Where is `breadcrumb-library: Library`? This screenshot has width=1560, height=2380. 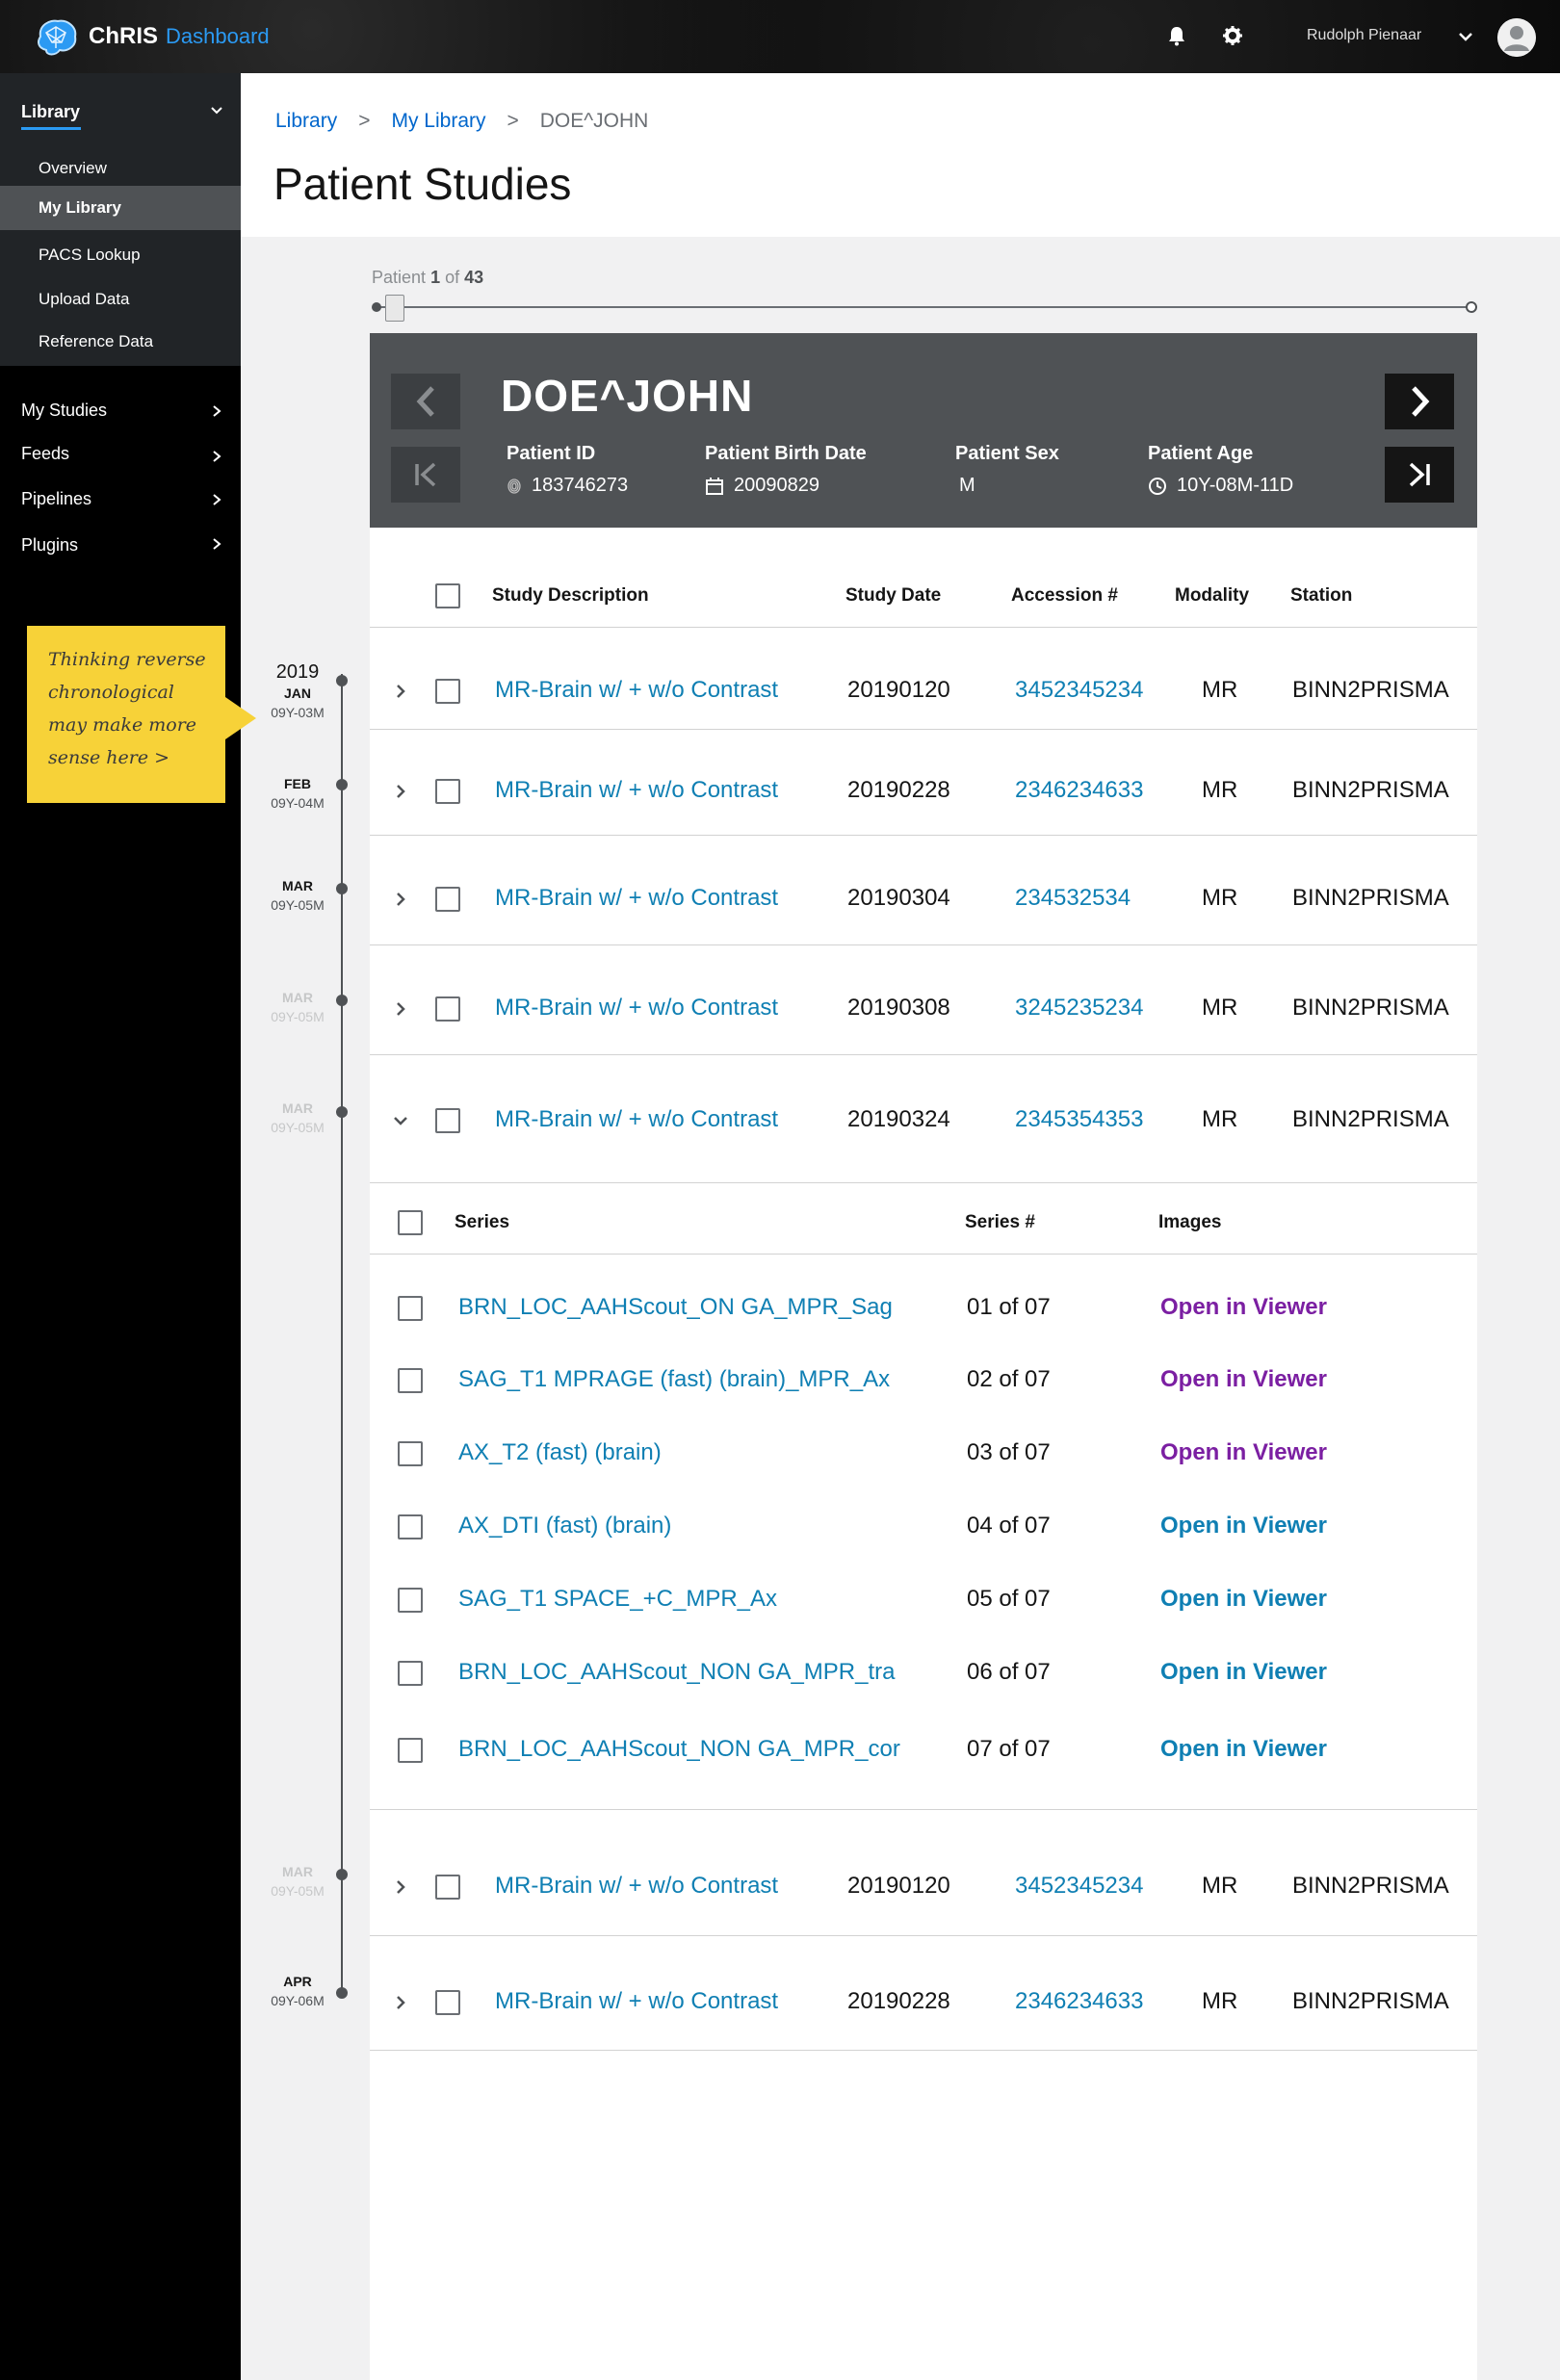
breadcrumb-library: Library is located at coordinates (306, 122).